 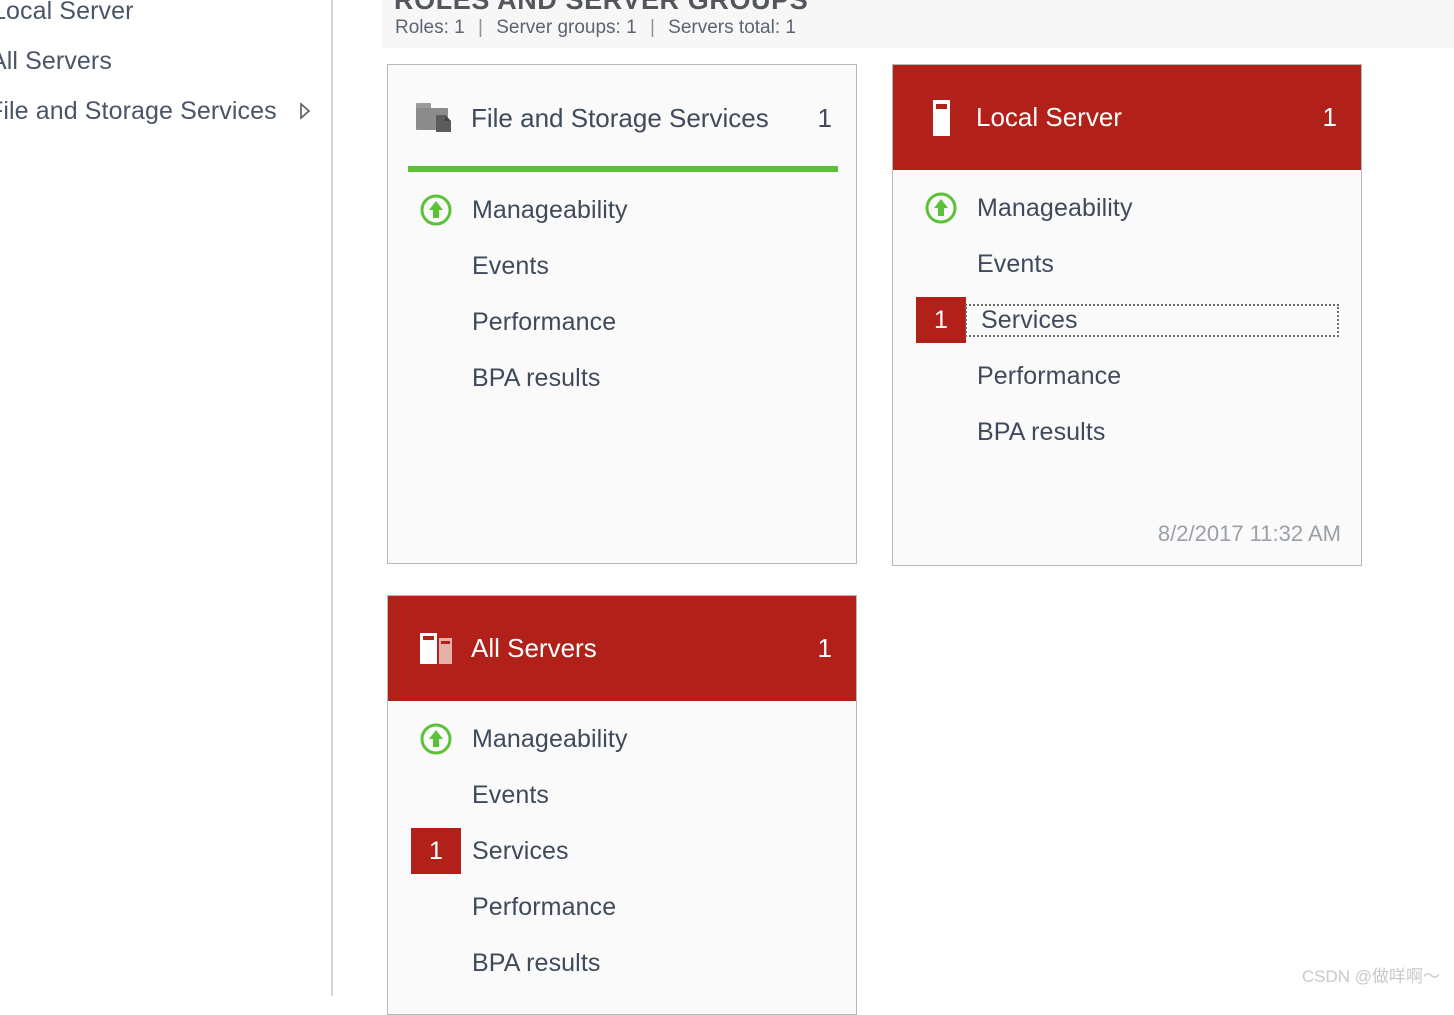 I want to click on tile-last-refresh-timestamp: 8/2/2017 11:32 AM, so click(x=1249, y=533).